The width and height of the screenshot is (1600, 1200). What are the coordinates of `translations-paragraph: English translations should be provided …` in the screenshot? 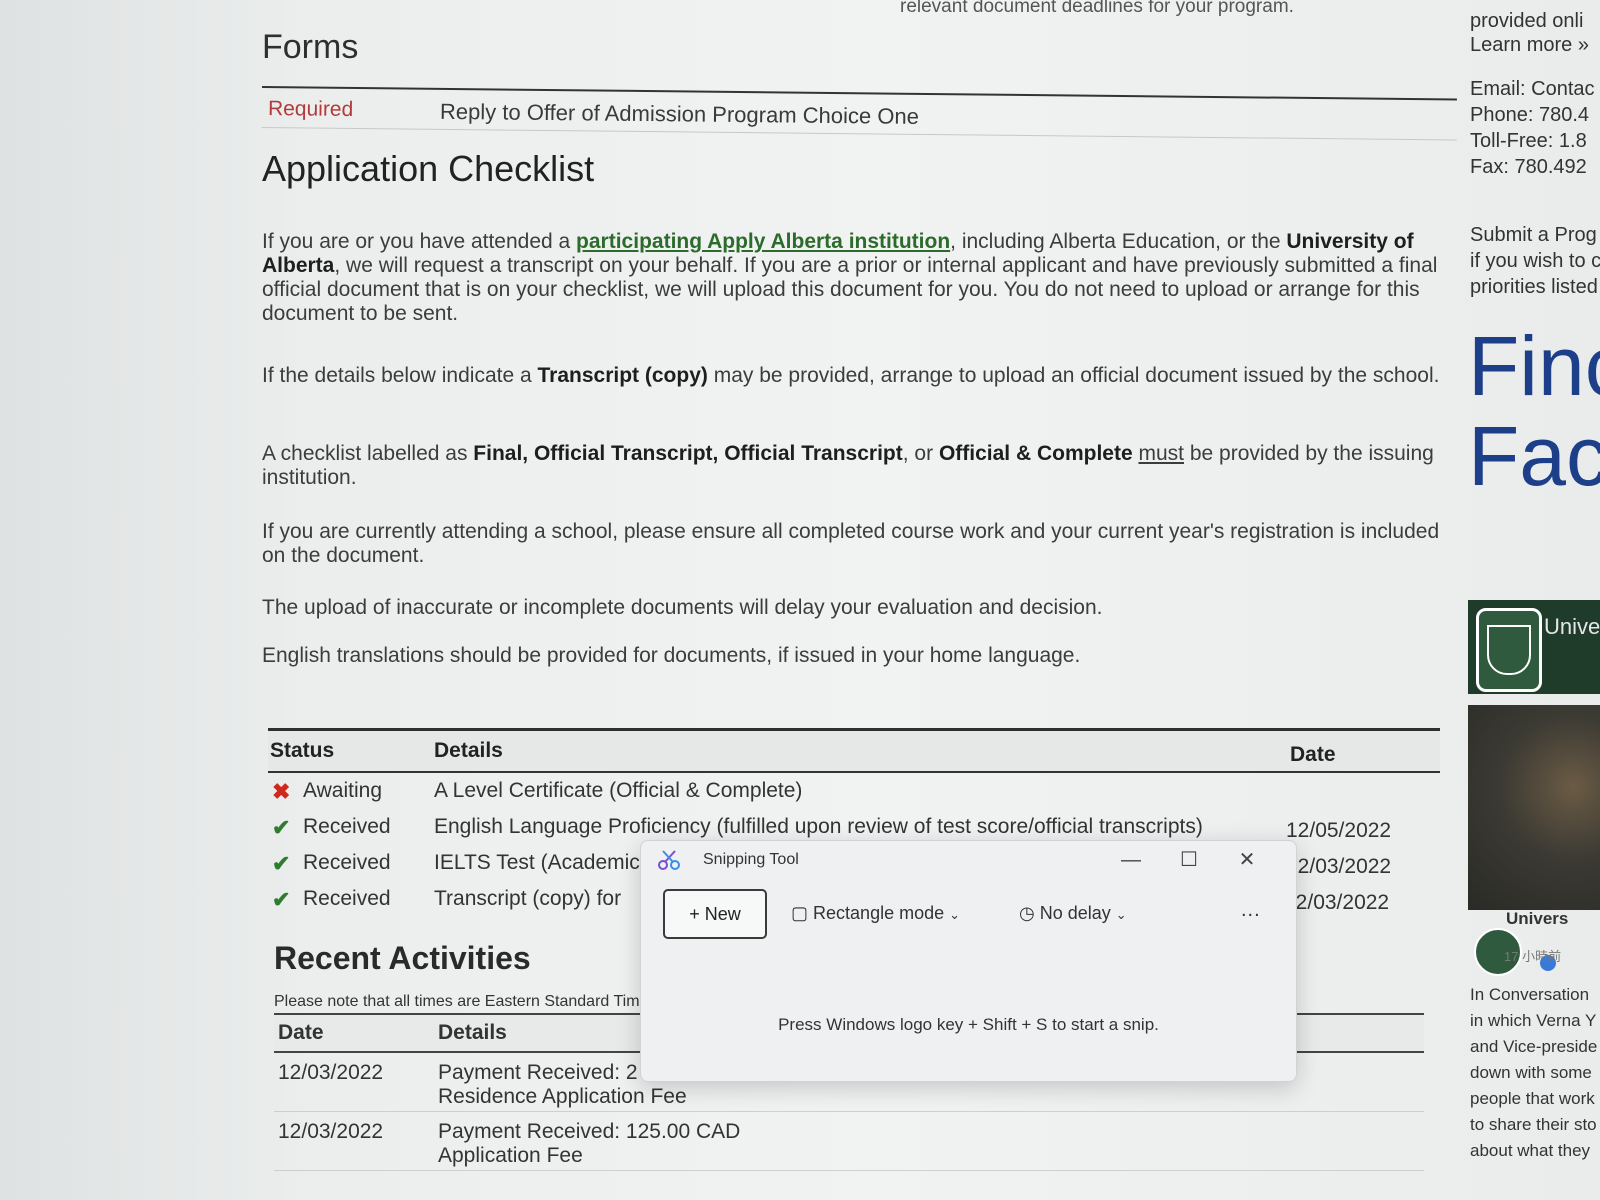 It's located at (671, 655).